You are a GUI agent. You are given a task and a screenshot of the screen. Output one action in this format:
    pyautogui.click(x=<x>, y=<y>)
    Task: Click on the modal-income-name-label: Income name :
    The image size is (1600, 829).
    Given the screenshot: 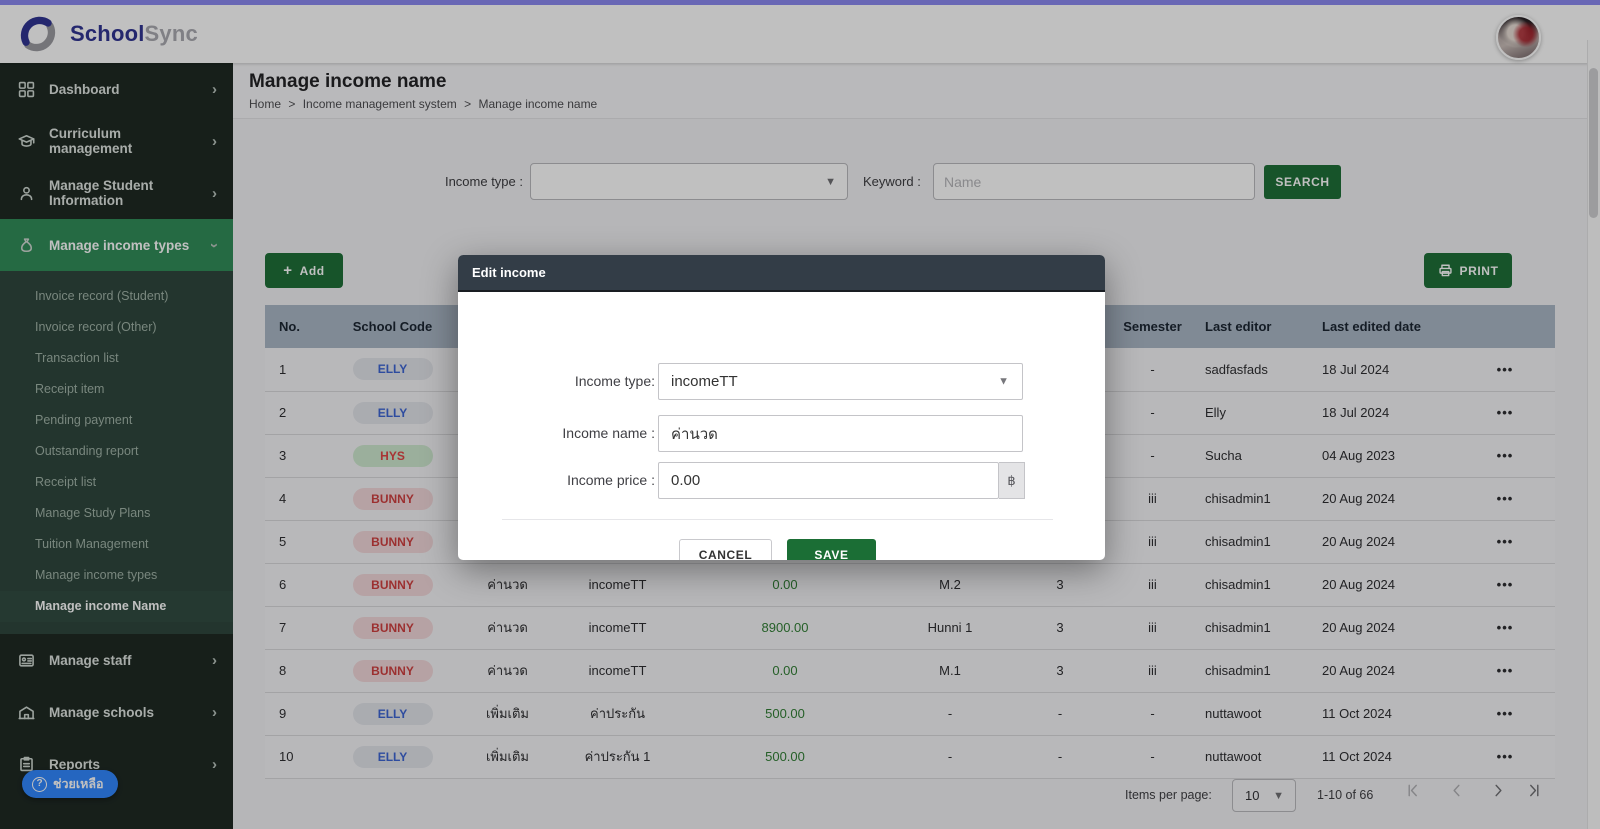 What is the action you would take?
    pyautogui.click(x=608, y=433)
    